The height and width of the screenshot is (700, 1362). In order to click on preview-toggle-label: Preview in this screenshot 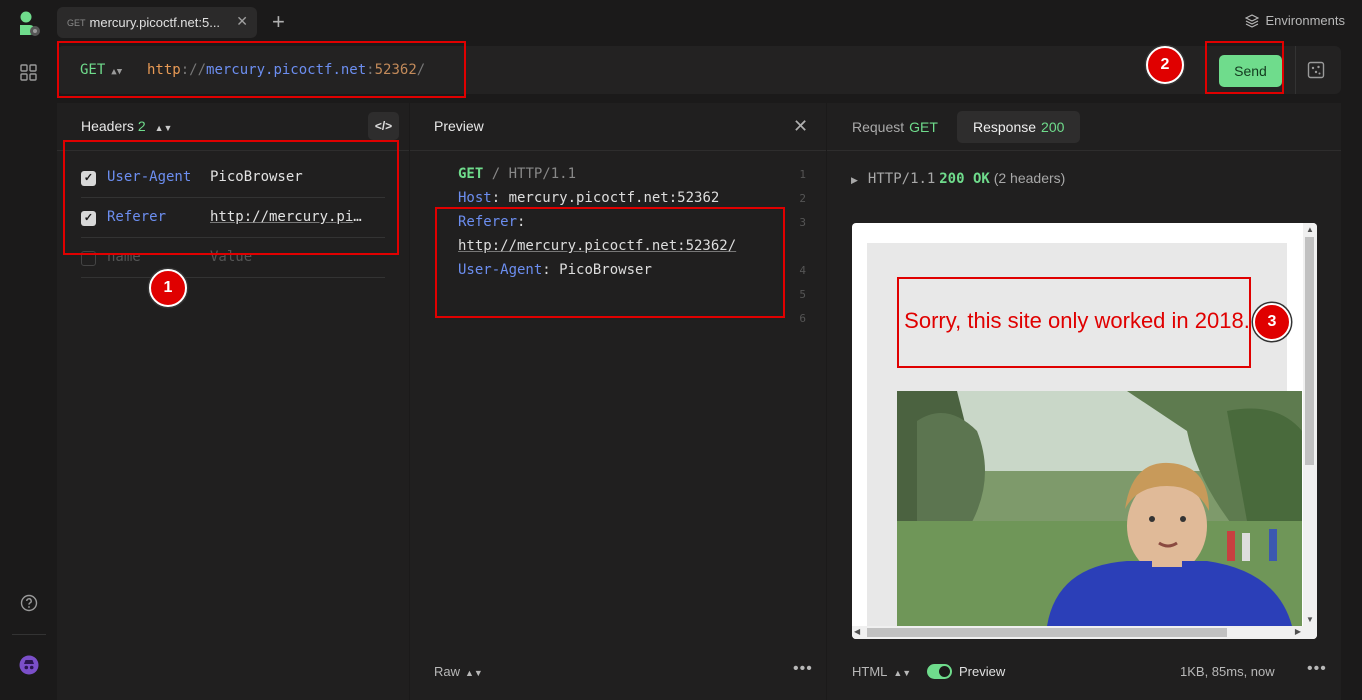, I will do `click(982, 671)`.